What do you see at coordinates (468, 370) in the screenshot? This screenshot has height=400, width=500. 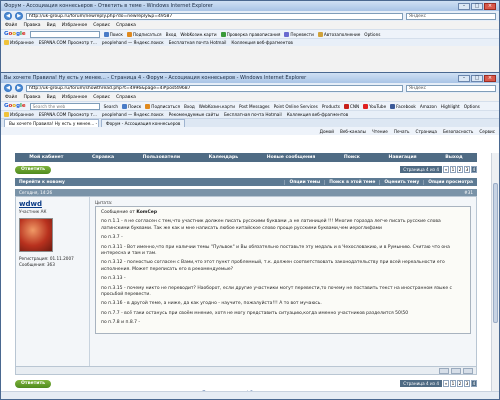 I see `quick-reply-button` at bounding box center [468, 370].